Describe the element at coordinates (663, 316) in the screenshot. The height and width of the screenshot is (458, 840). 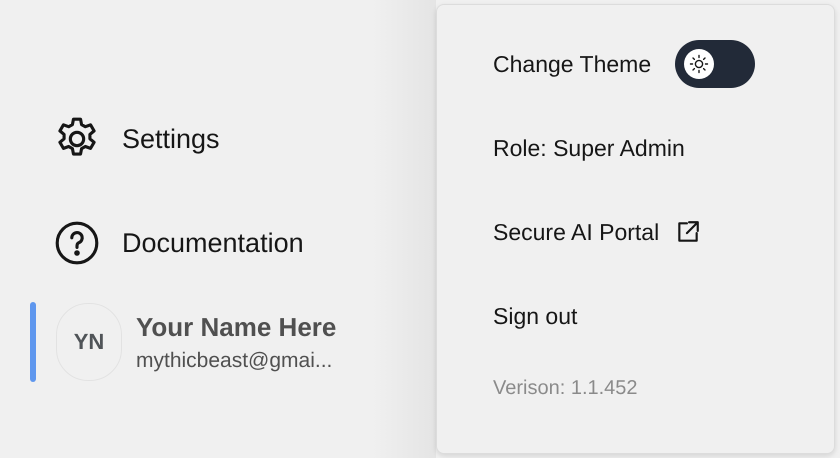
I see `menu-item: Sign out` at that location.